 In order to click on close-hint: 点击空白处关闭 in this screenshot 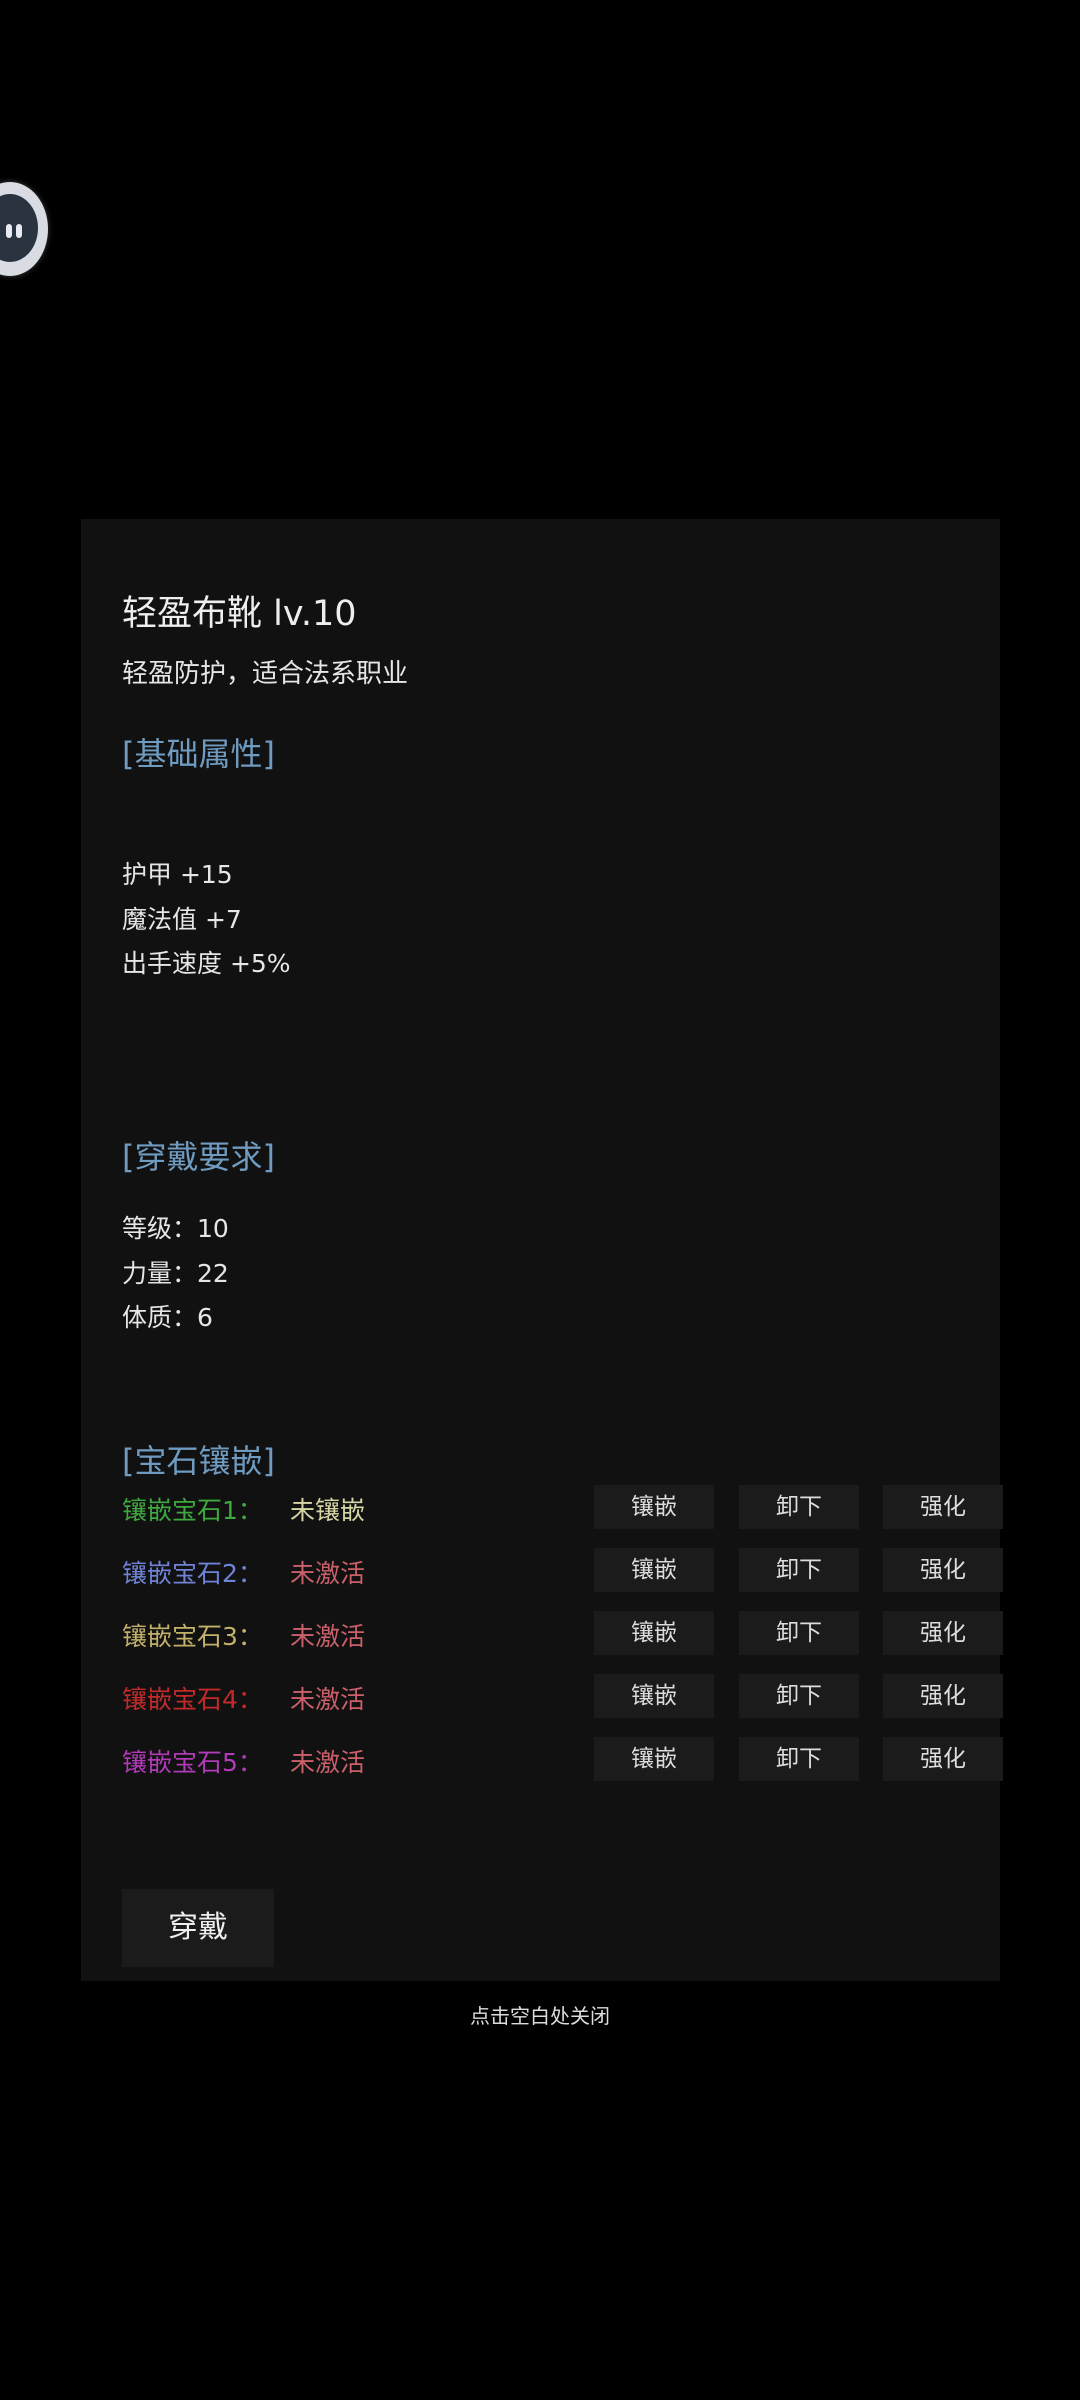, I will do `click(540, 2016)`.